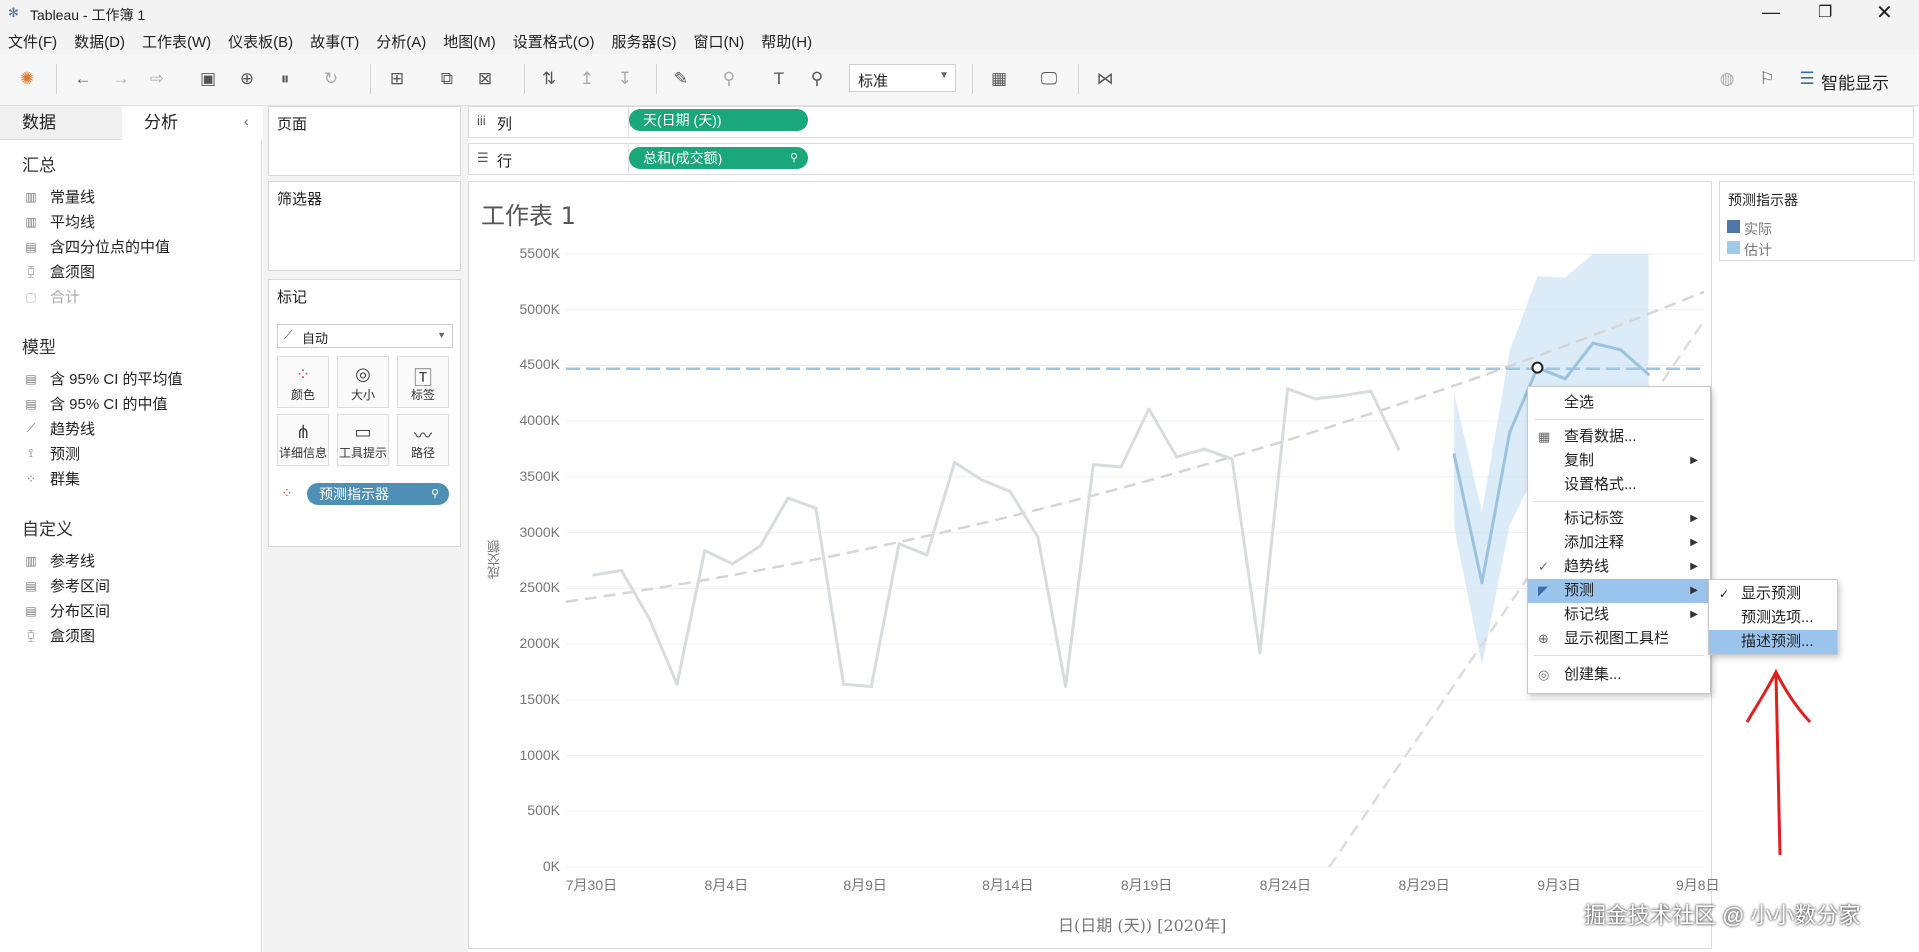  I want to click on new-worksheet-icon: ⊞, so click(397, 79).